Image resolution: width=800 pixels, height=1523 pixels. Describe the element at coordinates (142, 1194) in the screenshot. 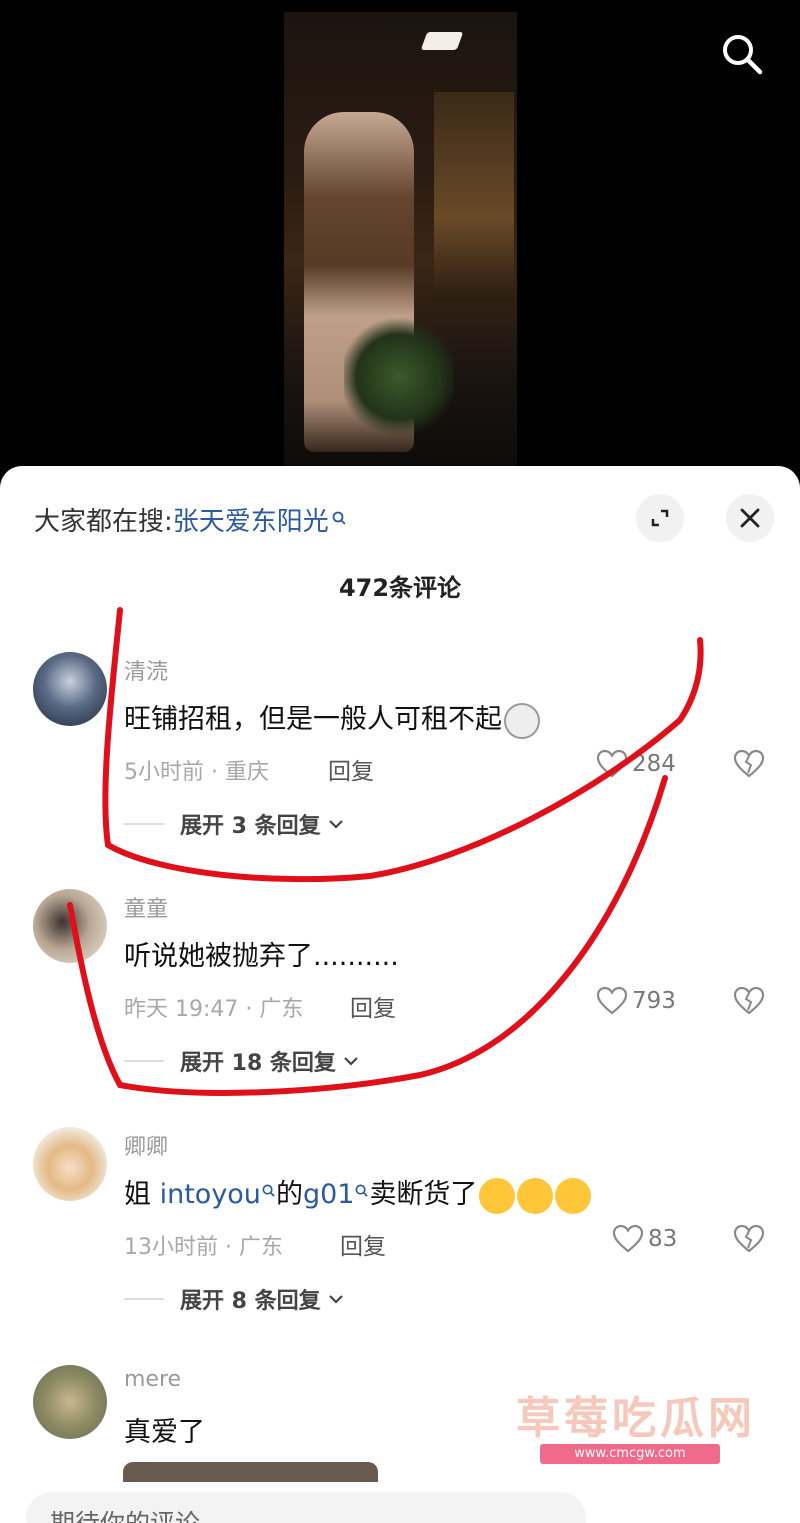

I see `comment-text-prefix: 姐` at that location.